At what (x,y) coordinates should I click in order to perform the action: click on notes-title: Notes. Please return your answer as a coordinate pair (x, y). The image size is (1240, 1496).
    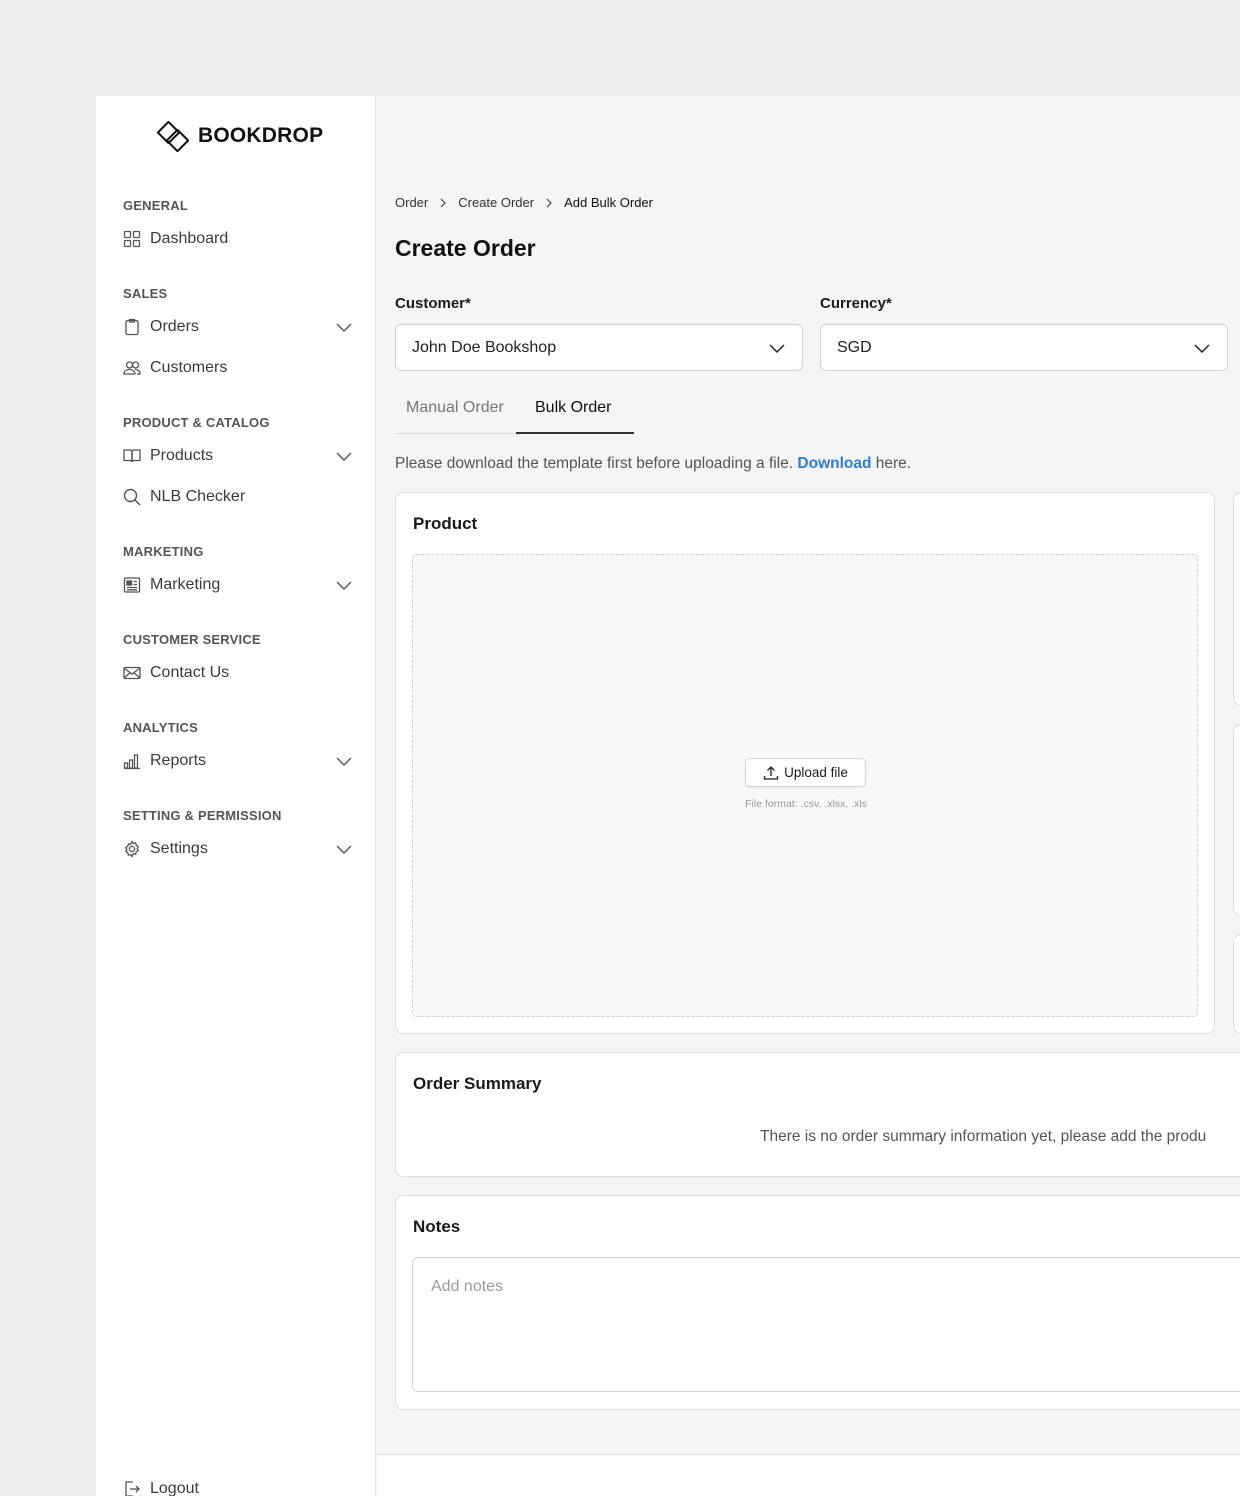
    Looking at the image, I should click on (437, 1226).